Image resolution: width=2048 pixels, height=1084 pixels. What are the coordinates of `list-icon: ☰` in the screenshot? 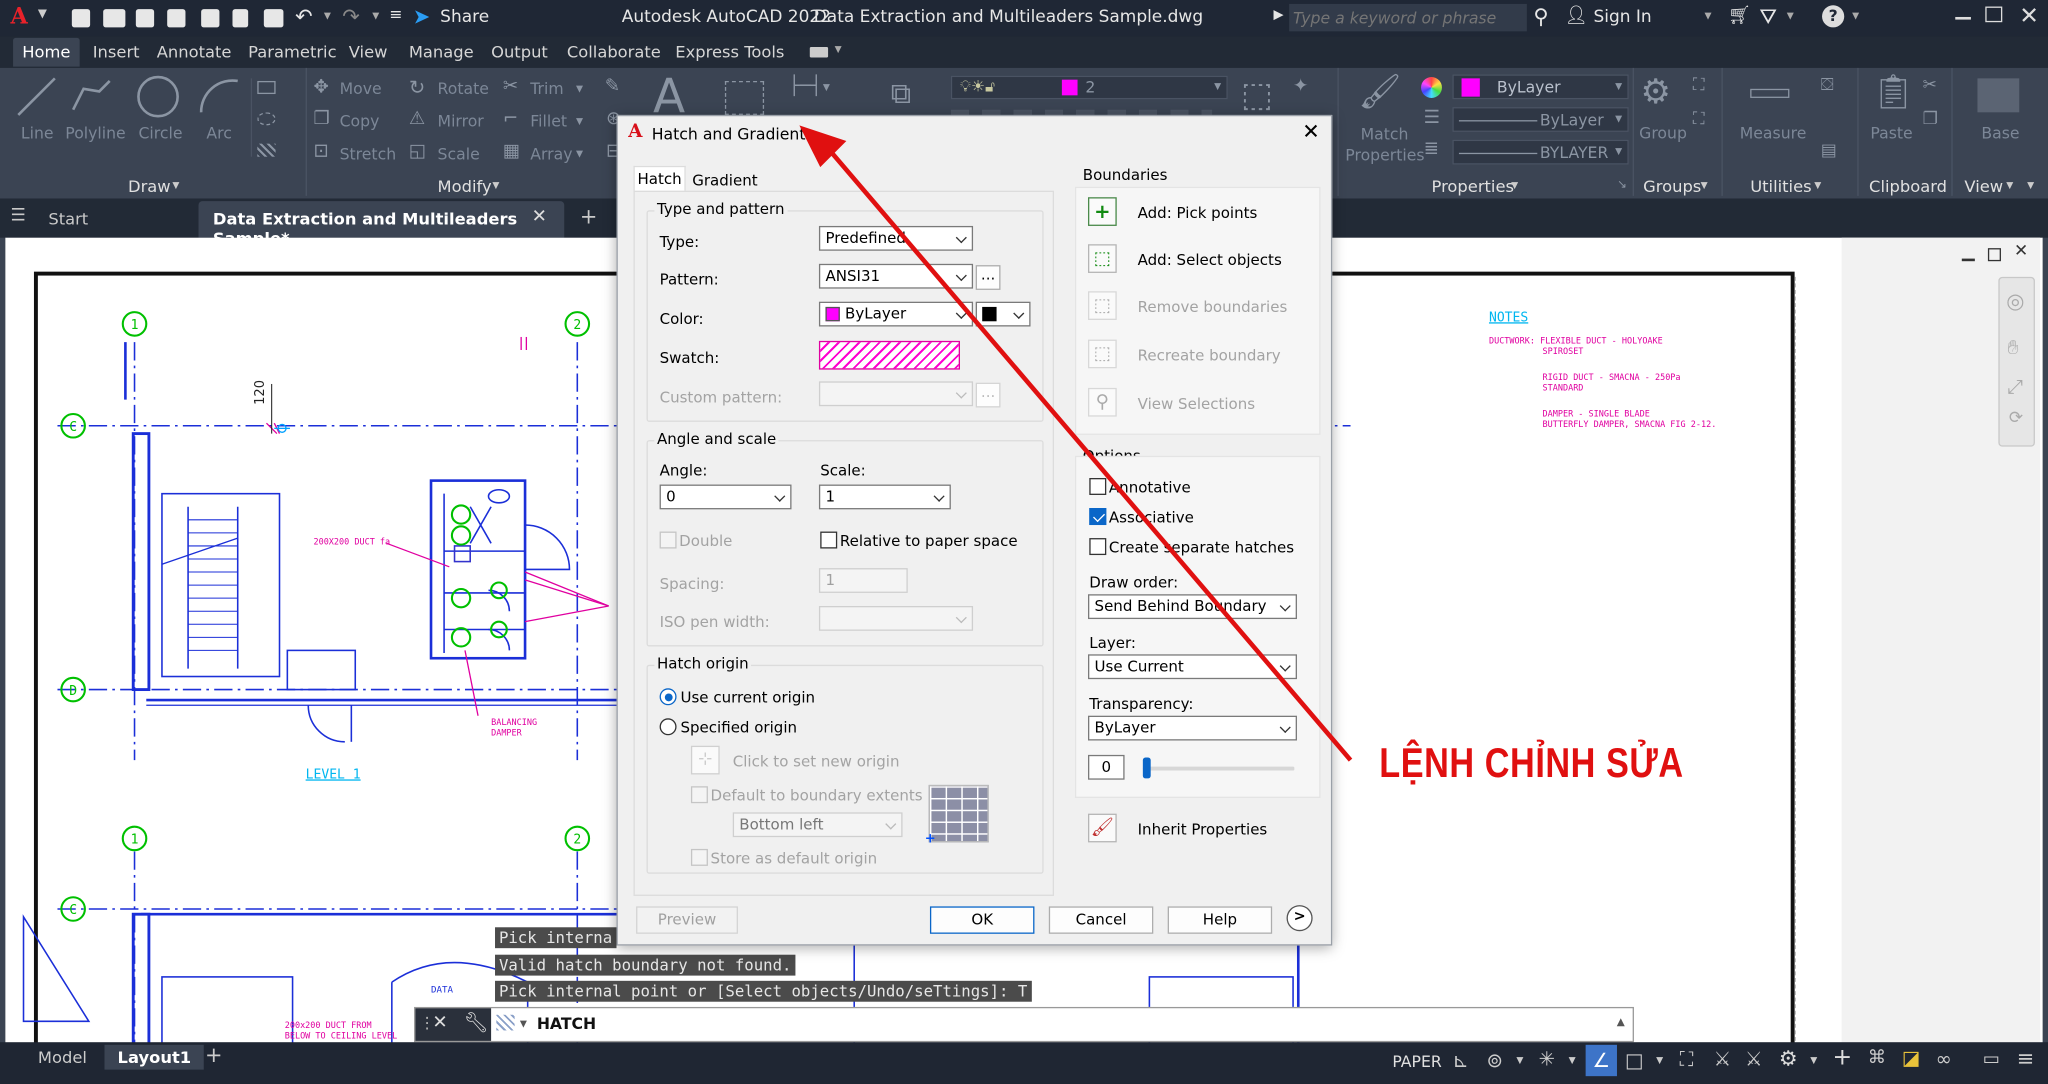 It's located at (1432, 117).